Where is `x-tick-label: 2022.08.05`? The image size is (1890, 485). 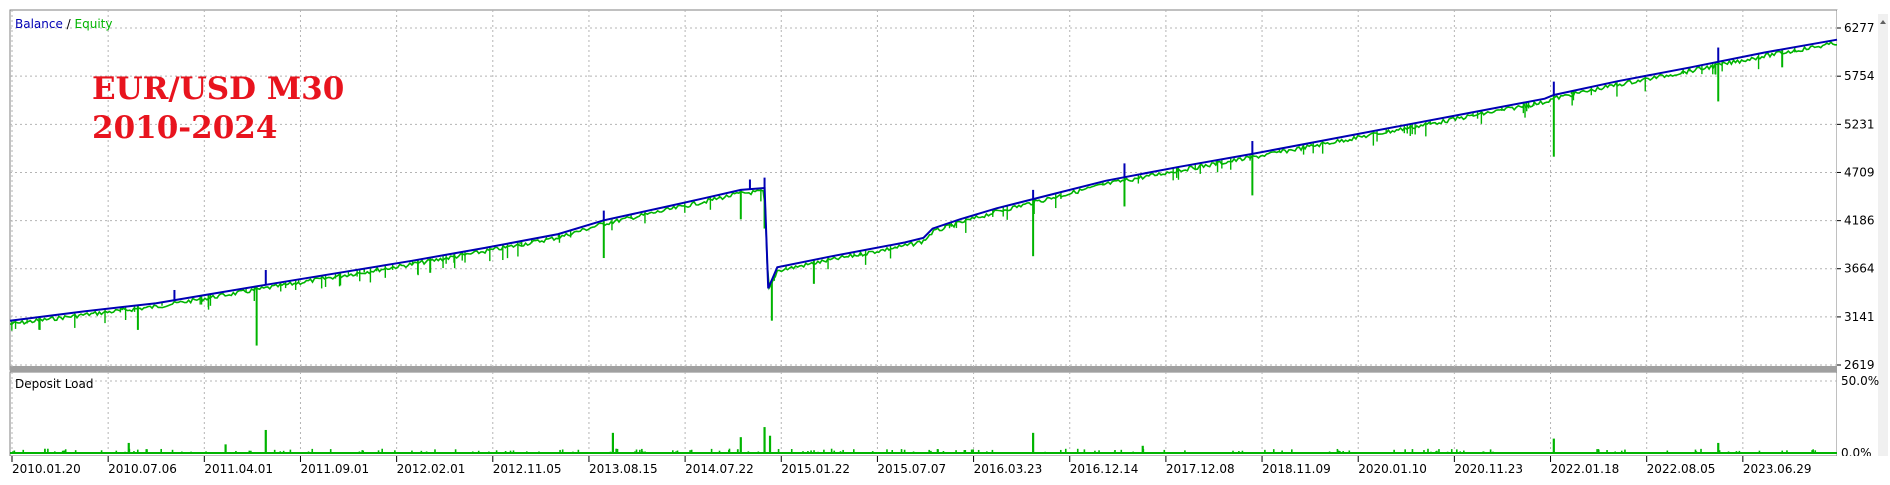 x-tick-label: 2022.08.05 is located at coordinates (1681, 469).